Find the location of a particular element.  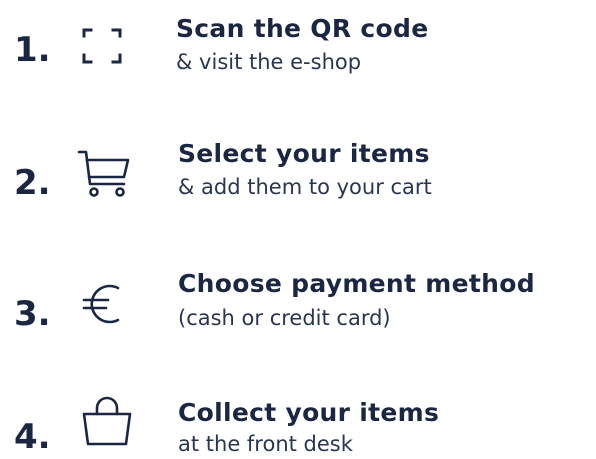

shopping-bag-icon is located at coordinates (107, 421).